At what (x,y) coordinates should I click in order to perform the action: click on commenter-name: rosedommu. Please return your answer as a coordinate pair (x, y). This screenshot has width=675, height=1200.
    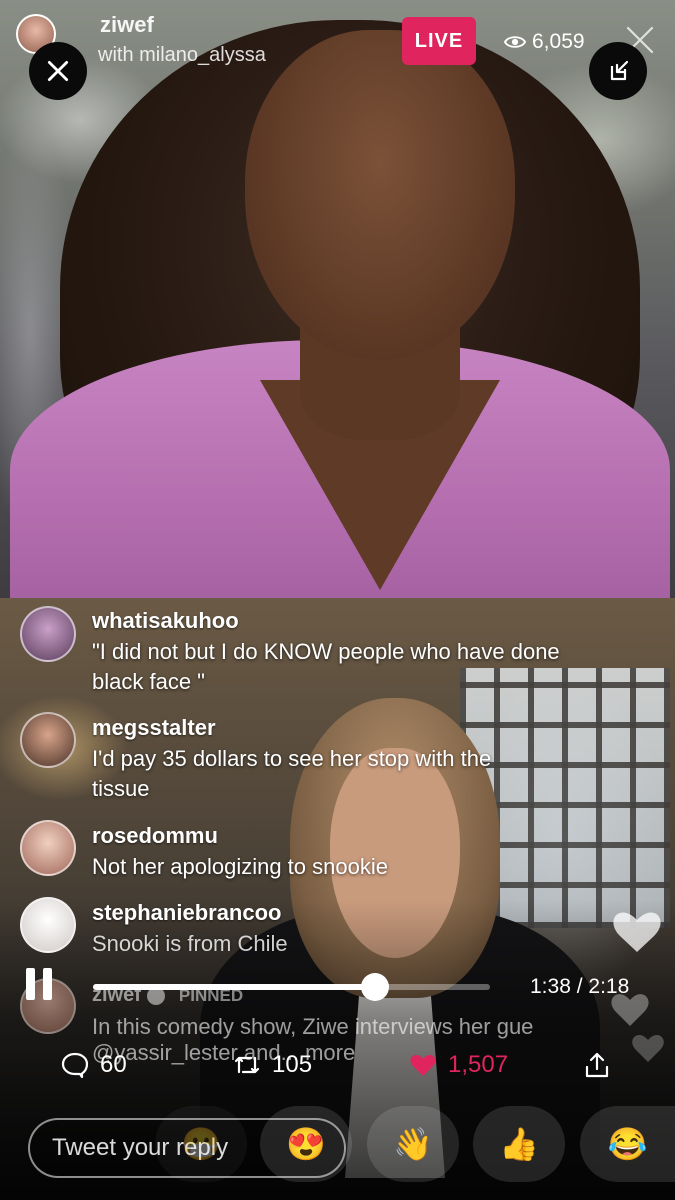
    Looking at the image, I should click on (155, 836).